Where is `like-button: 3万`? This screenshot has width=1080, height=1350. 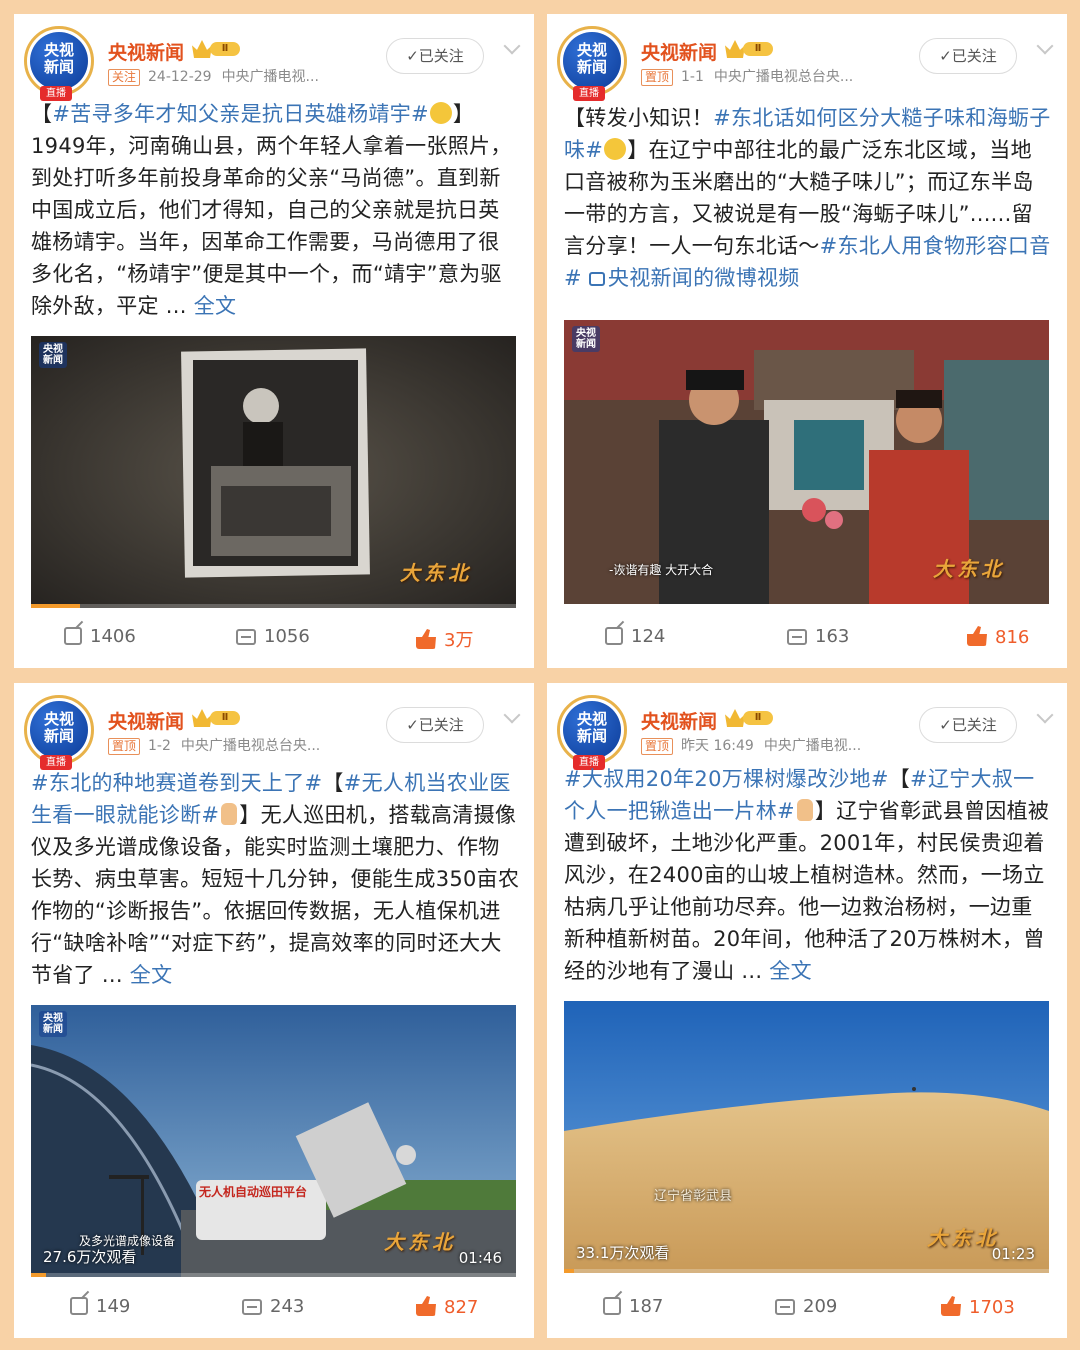
like-button: 3万 is located at coordinates (444, 639).